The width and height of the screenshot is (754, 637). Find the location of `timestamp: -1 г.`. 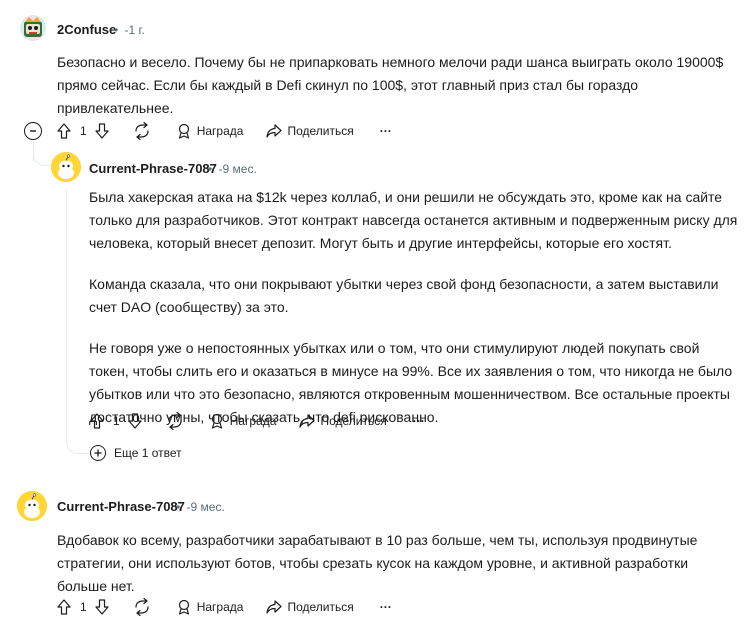

timestamp: -1 г. is located at coordinates (135, 30).